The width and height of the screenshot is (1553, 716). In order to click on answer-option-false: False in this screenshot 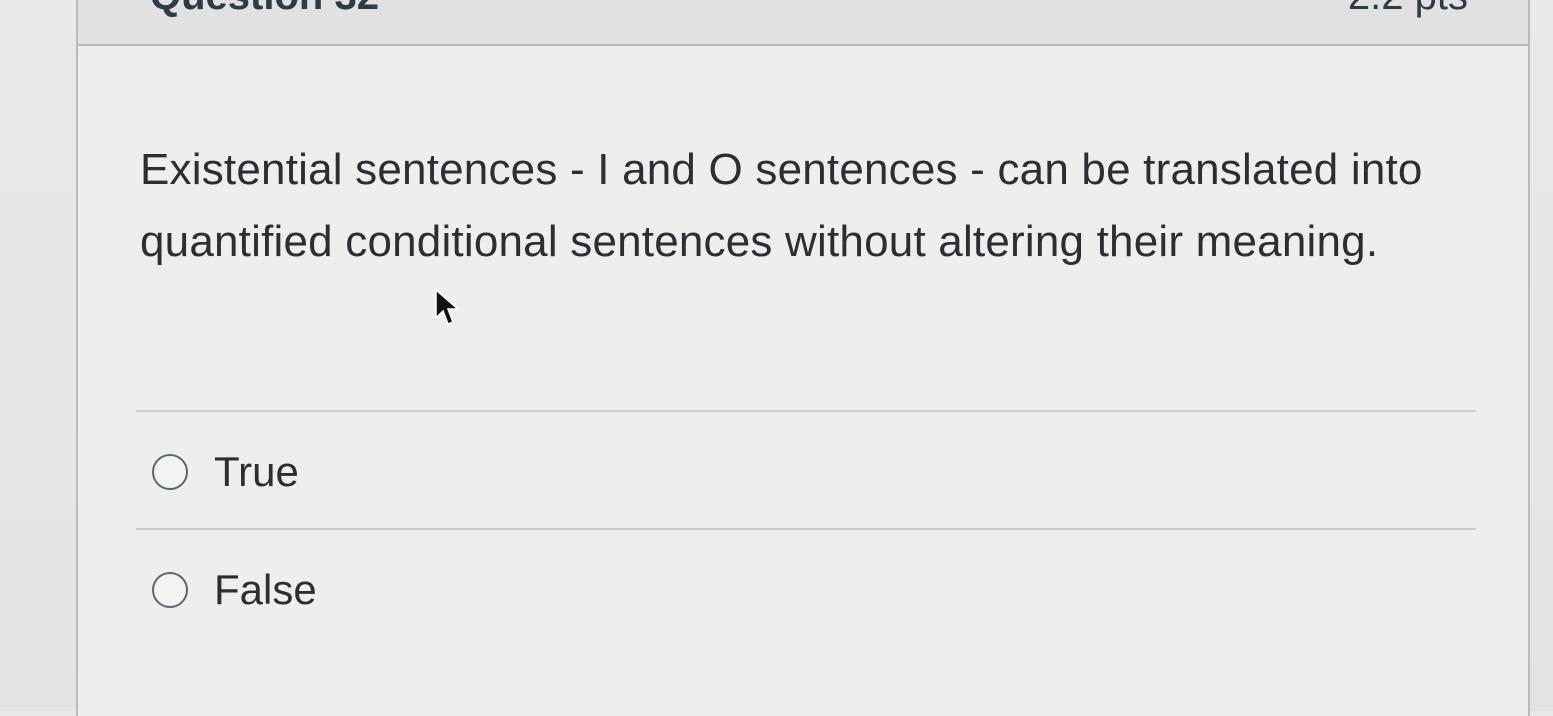, I will do `click(234, 590)`.